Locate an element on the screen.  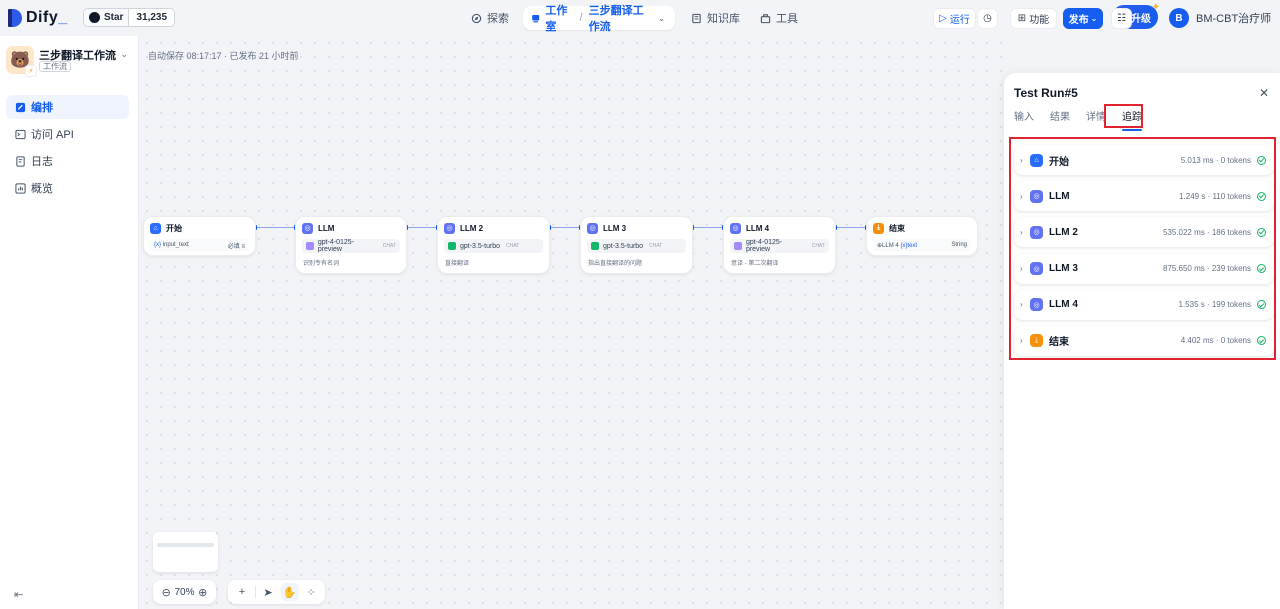
sparkle-icon: ✦ is located at coordinates (1155, 7).